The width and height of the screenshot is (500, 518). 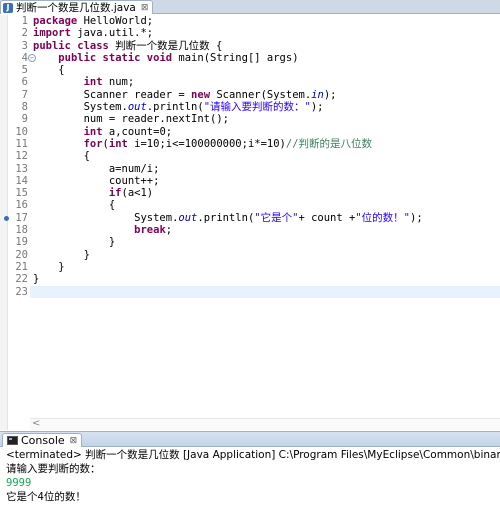 What do you see at coordinates (19, 21) in the screenshot?
I see `line-number: 1` at bounding box center [19, 21].